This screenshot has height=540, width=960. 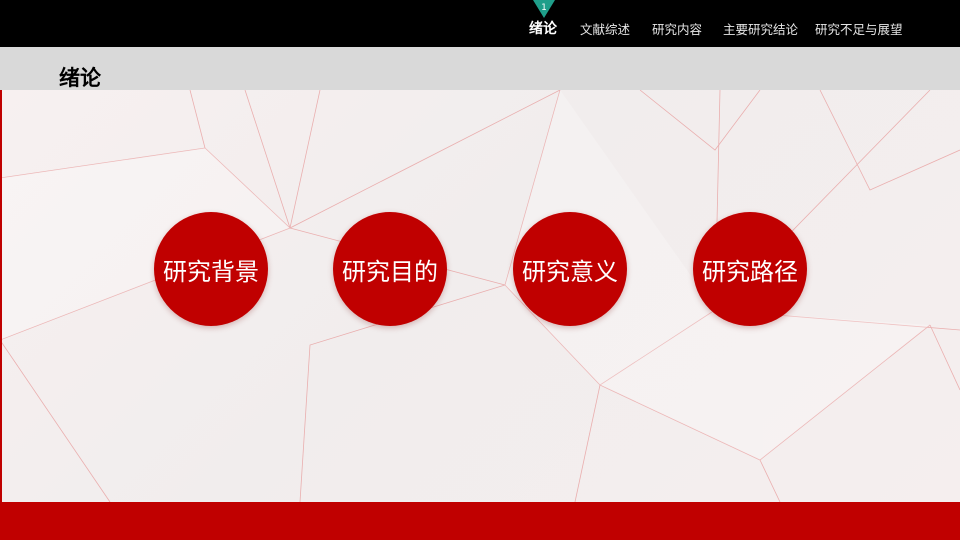 I want to click on bottom-red-bar, so click(x=480, y=521).